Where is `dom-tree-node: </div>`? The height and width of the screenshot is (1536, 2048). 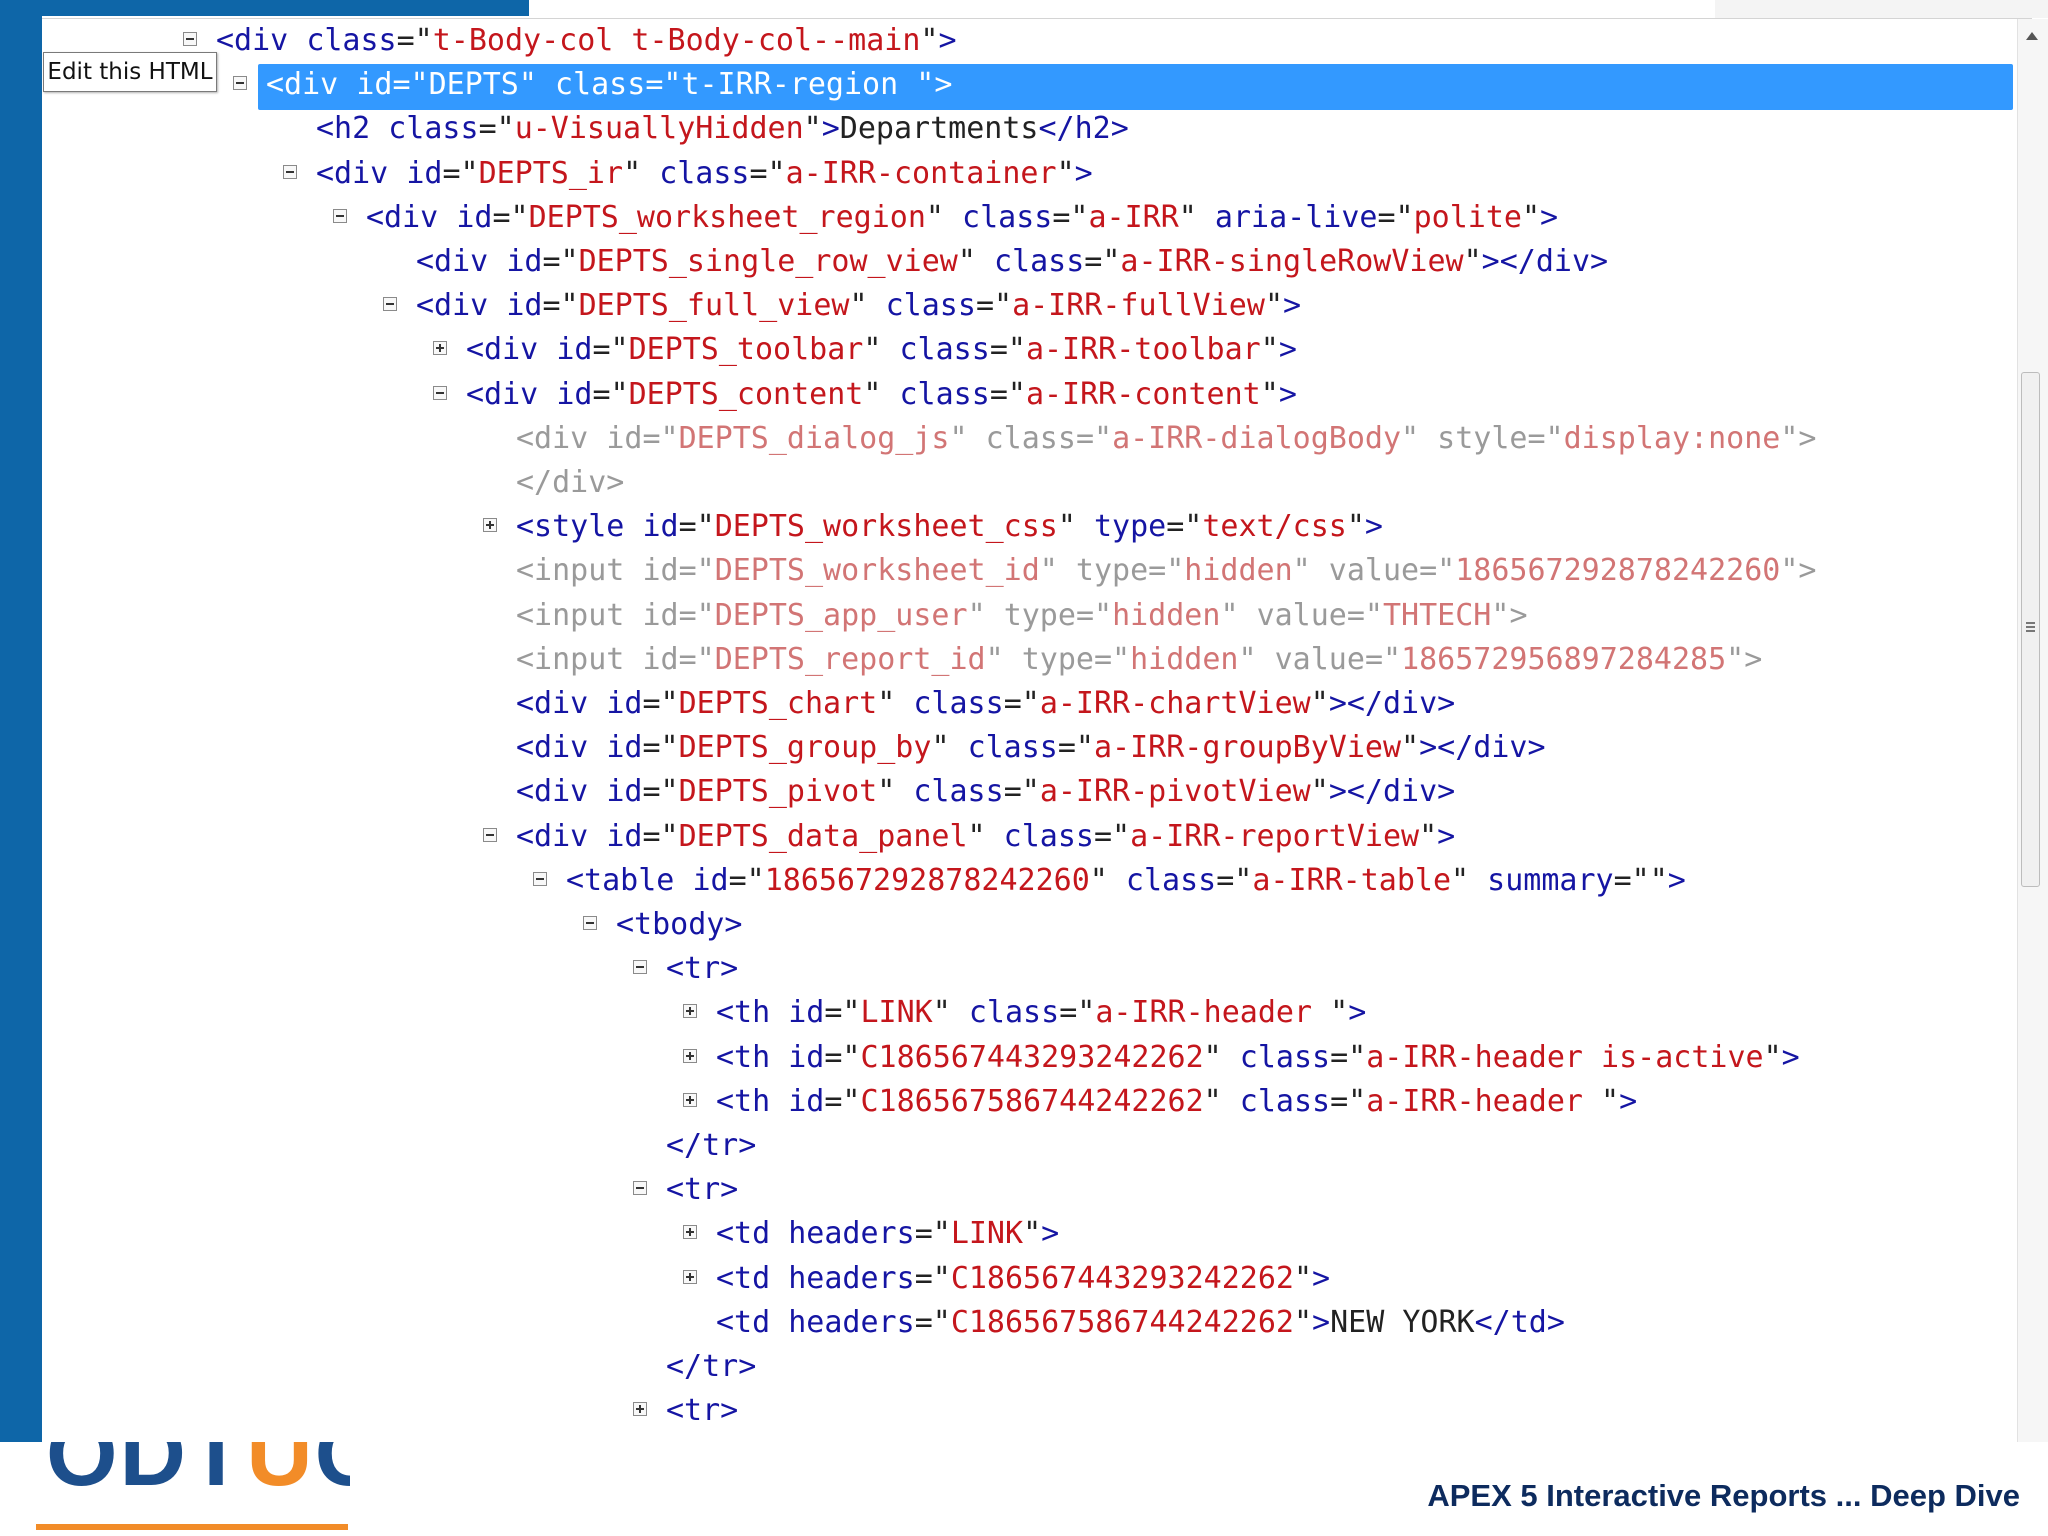
dom-tree-node: </div> is located at coordinates (1029, 483).